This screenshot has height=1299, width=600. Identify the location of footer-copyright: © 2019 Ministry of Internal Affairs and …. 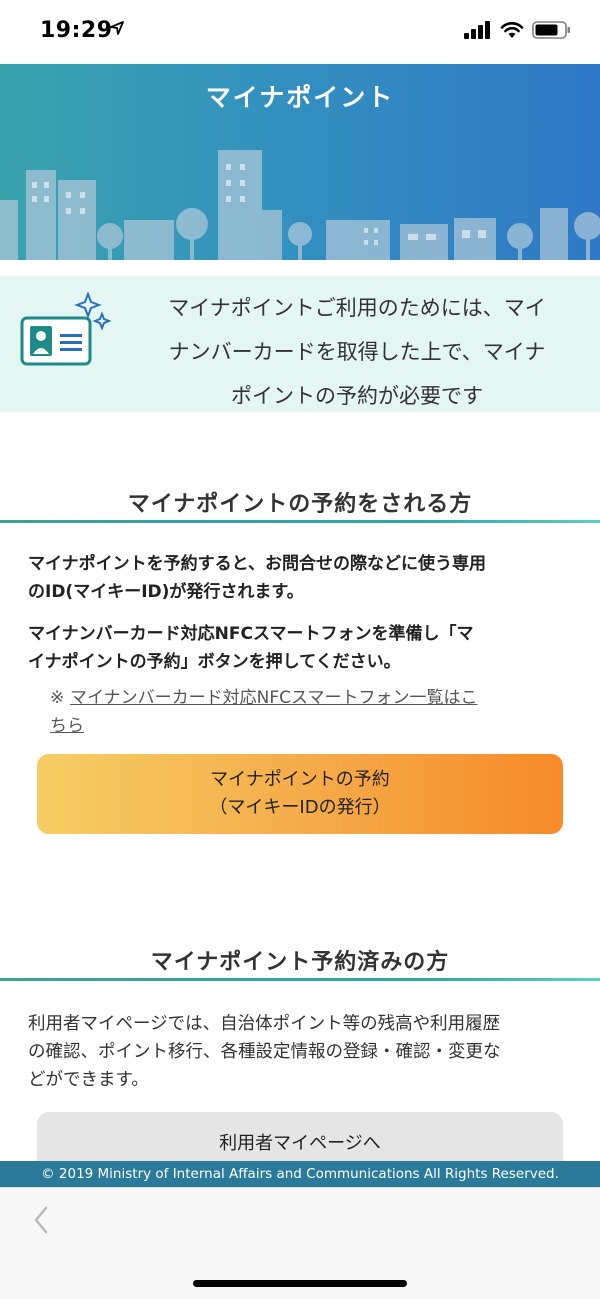
(300, 1174).